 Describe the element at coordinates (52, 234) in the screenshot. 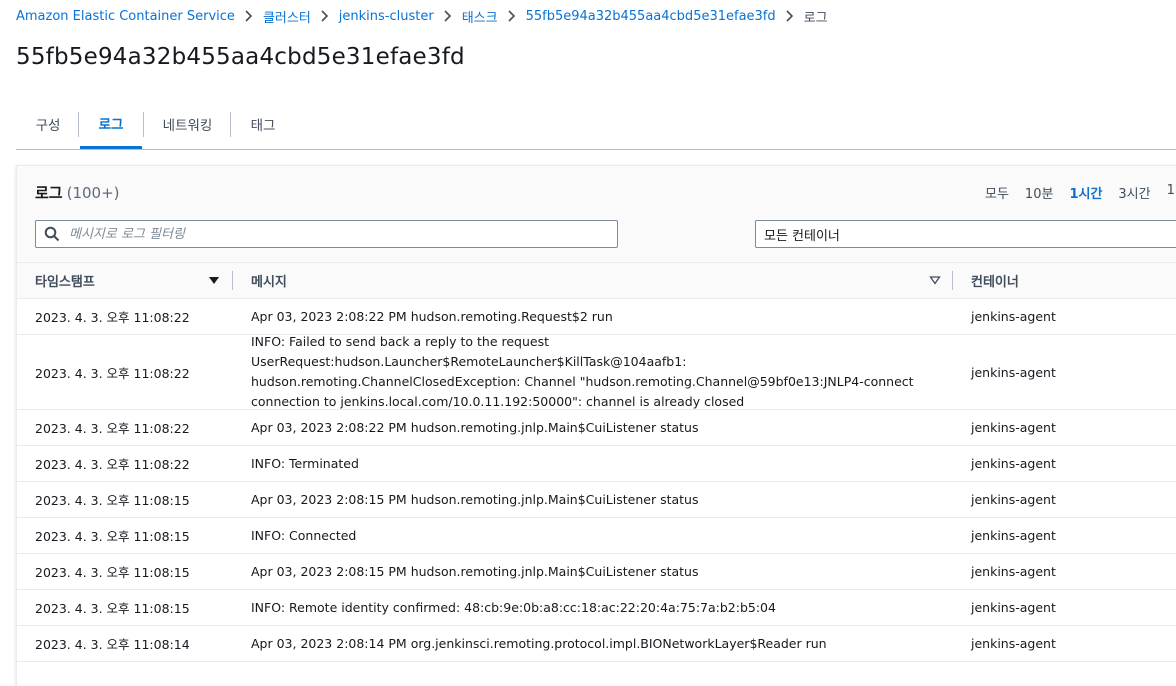

I see `search-icon` at that location.